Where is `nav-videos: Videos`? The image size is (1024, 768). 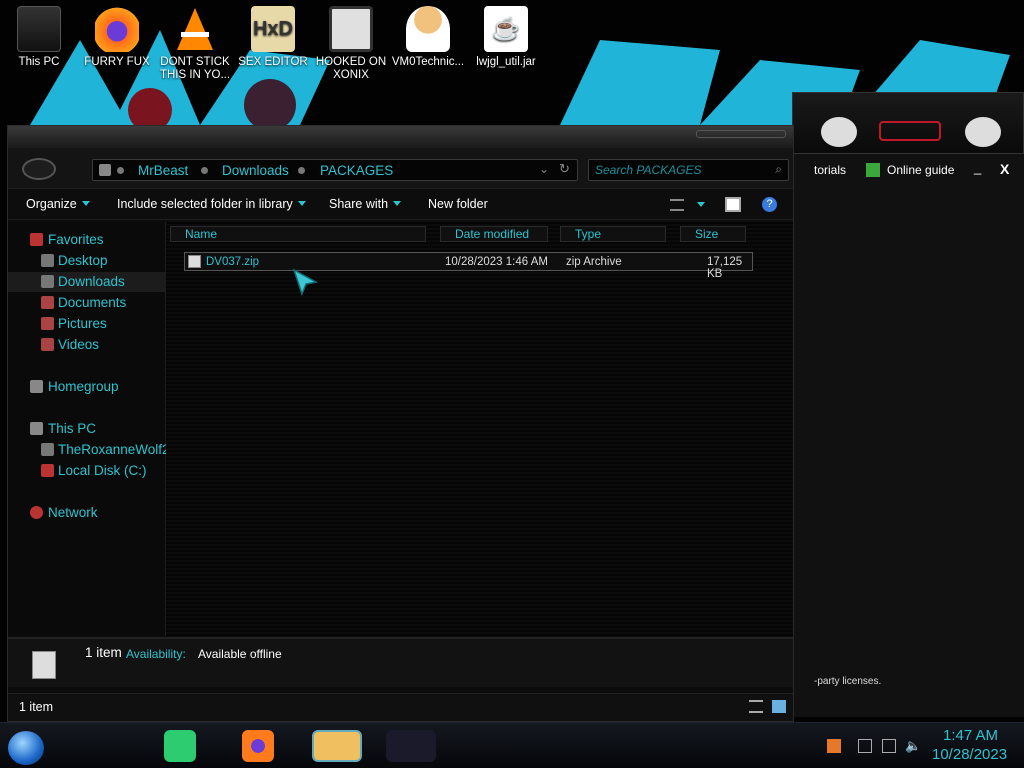
nav-videos: Videos is located at coordinates (87, 345).